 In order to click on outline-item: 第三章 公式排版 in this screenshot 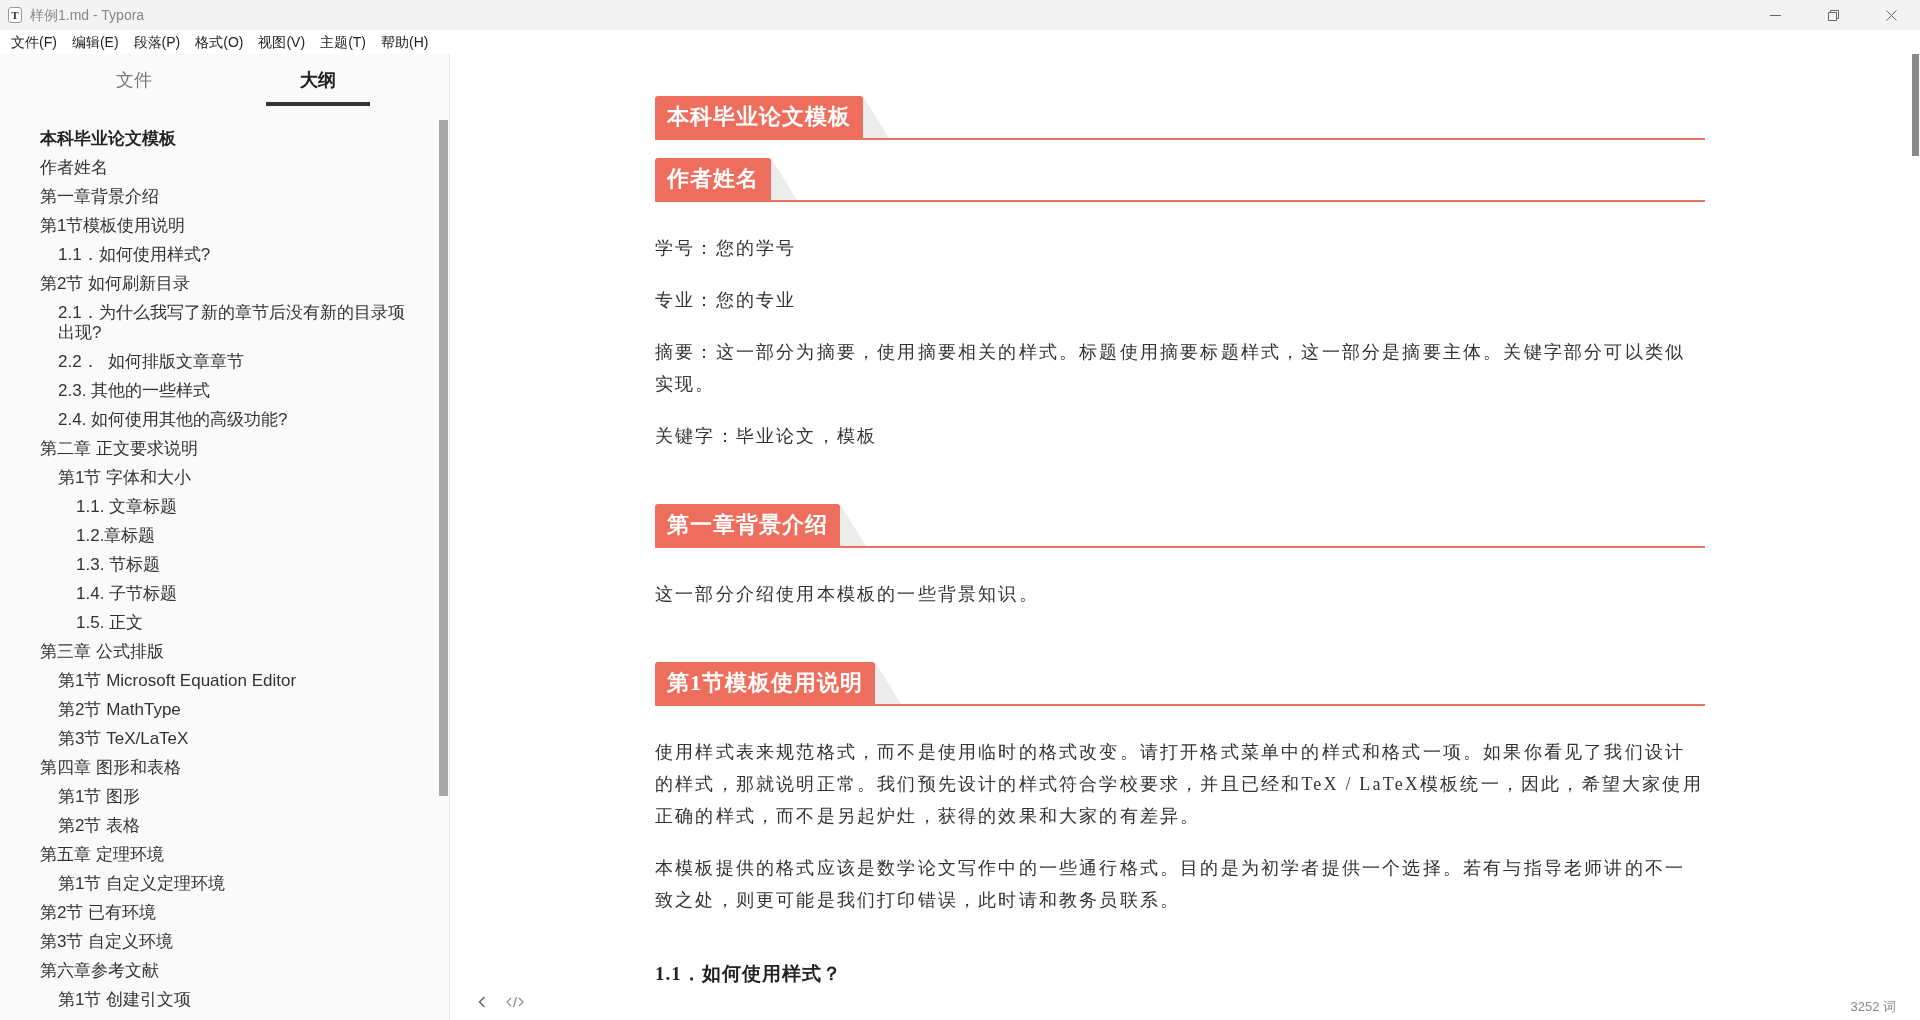, I will do `click(230, 651)`.